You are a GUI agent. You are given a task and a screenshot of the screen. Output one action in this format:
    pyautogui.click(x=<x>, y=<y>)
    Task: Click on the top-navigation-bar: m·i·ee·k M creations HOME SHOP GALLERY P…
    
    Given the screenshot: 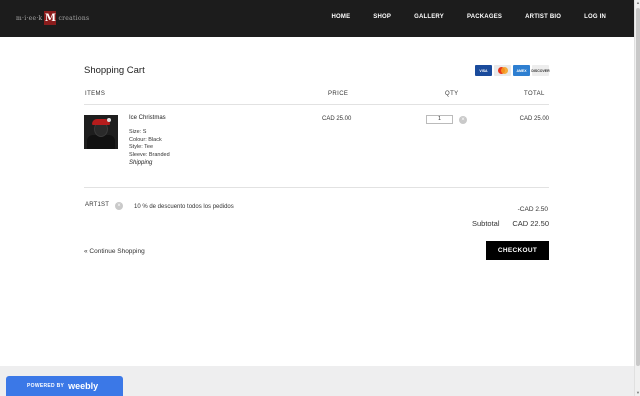 What is the action you would take?
    pyautogui.click(x=317, y=18)
    